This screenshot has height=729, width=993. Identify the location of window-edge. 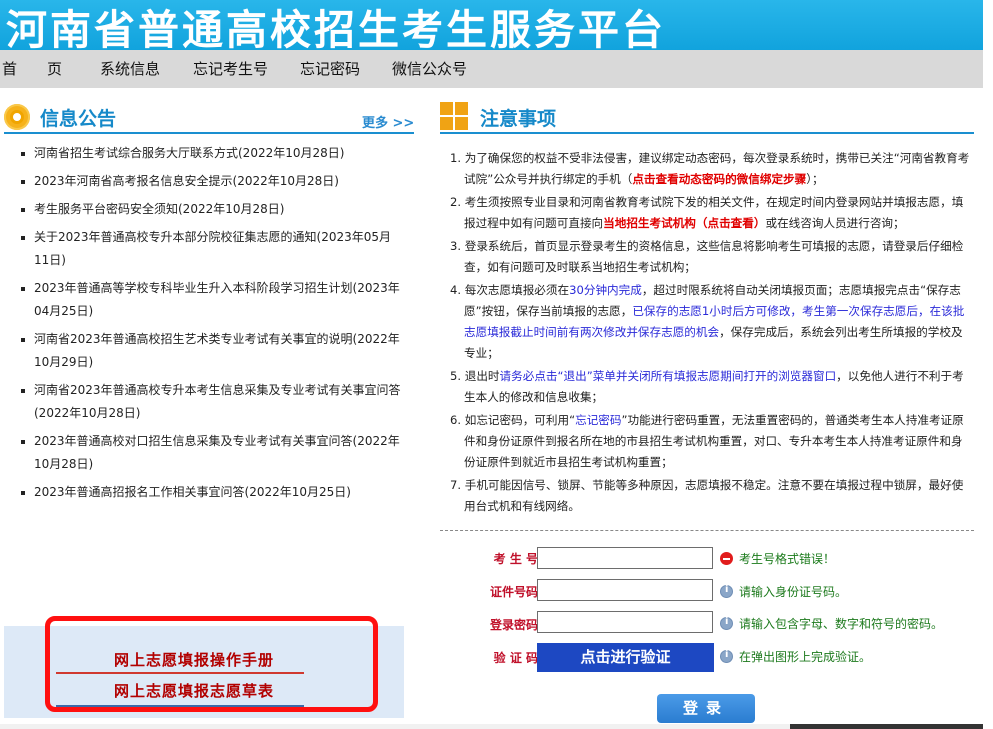
(988, 364).